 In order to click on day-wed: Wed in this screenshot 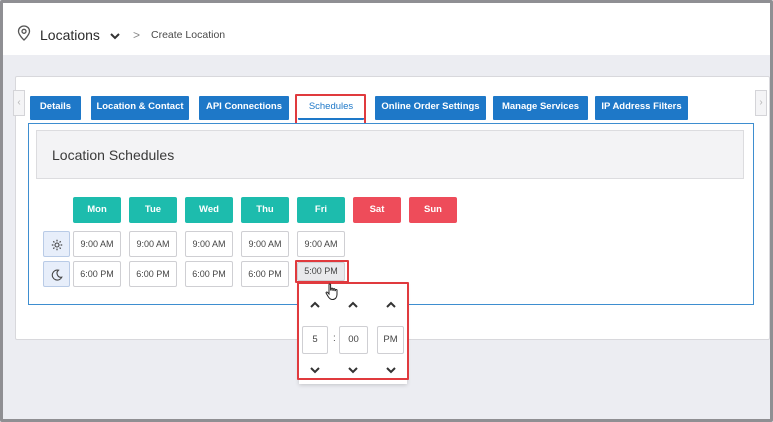, I will do `click(209, 210)`.